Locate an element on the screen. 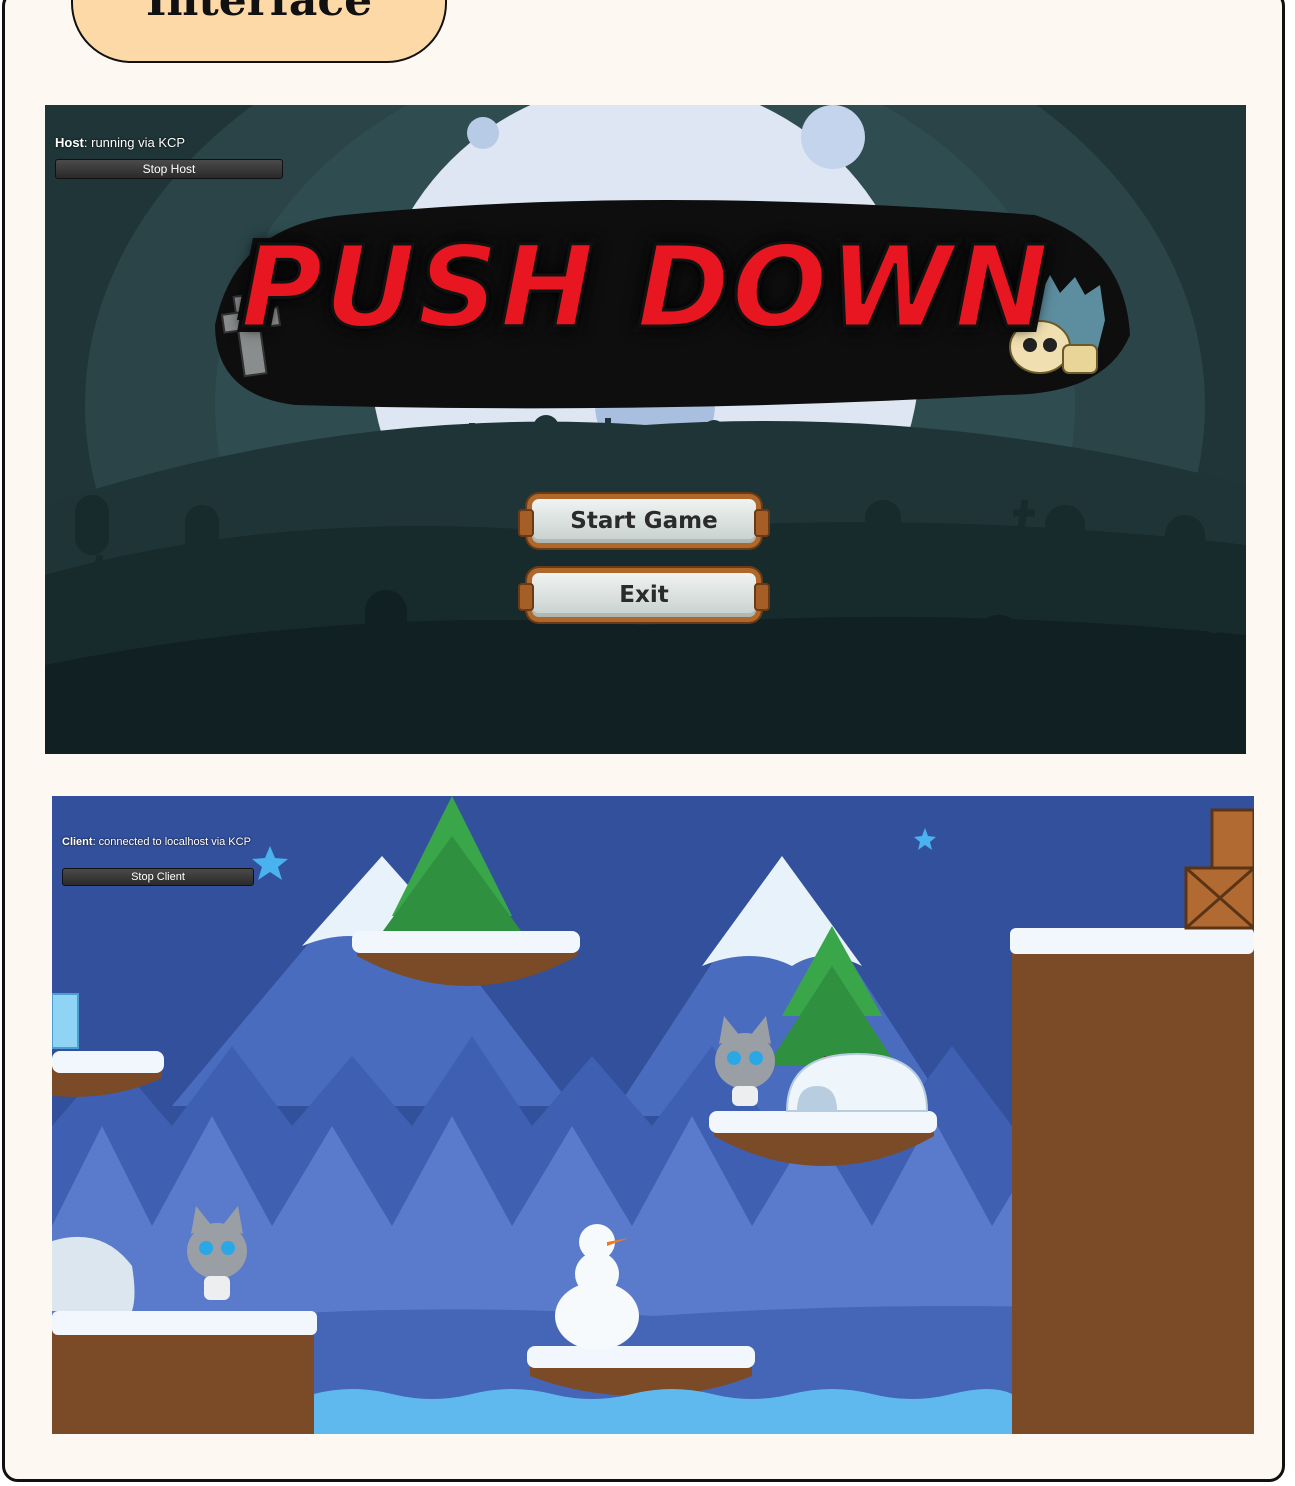 The image size is (1295, 1486). client-status-role: Client is located at coordinates (77, 842).